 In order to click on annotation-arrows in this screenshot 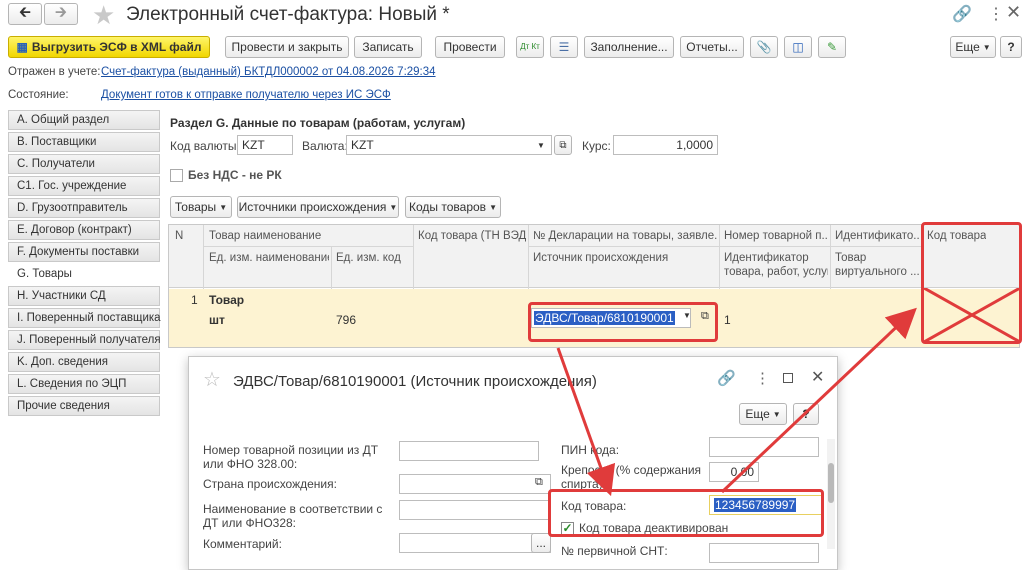, I will do `click(736, 402)`.